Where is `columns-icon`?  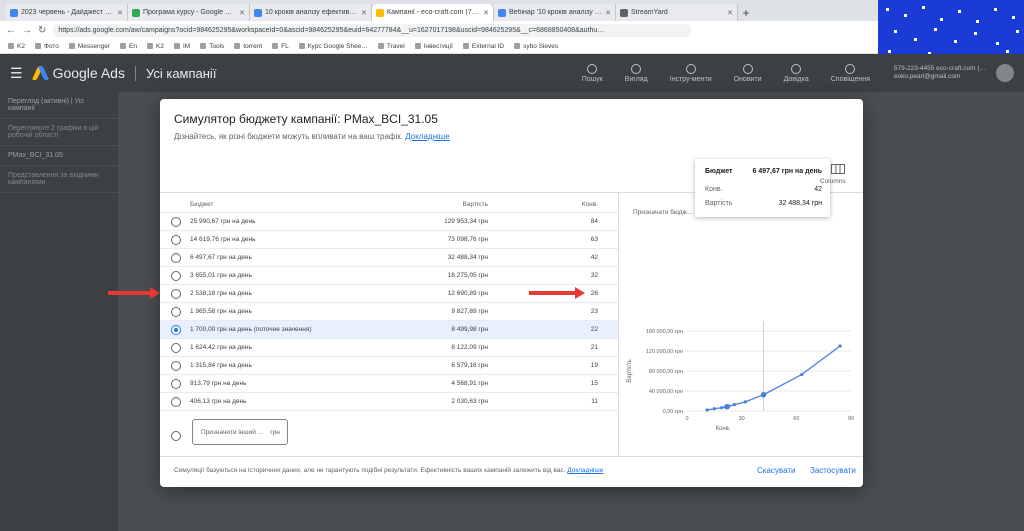 columns-icon is located at coordinates (838, 170).